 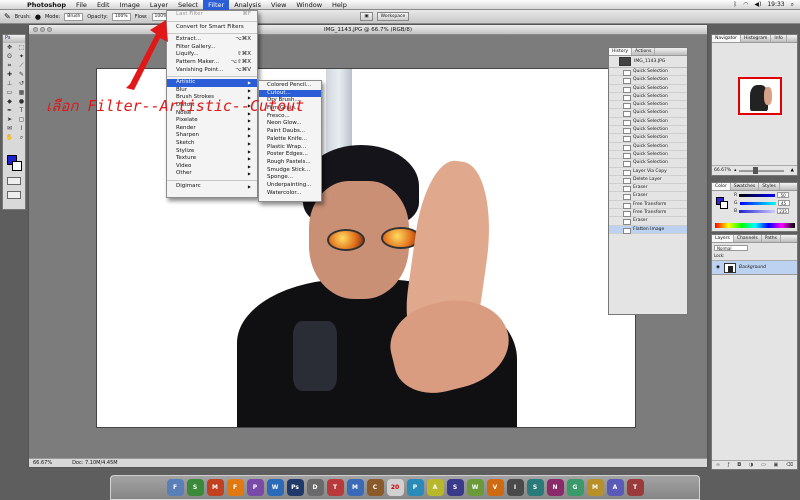 What do you see at coordinates (255, 487) in the screenshot?
I see `dock-app-icon: P` at bounding box center [255, 487].